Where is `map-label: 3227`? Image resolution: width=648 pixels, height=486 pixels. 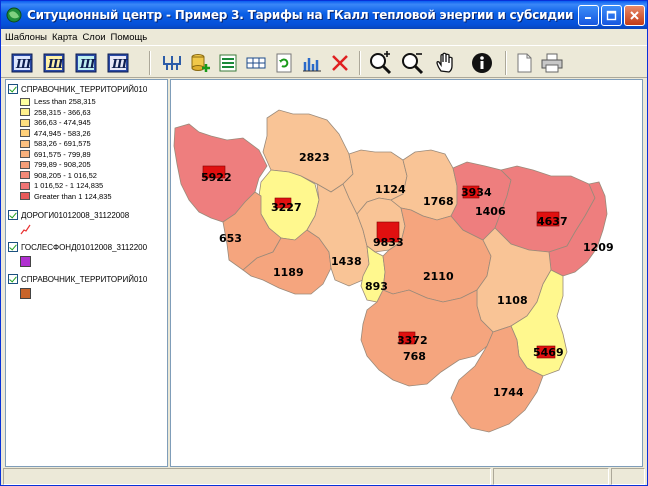
map-label: 3227 is located at coordinates (286, 207).